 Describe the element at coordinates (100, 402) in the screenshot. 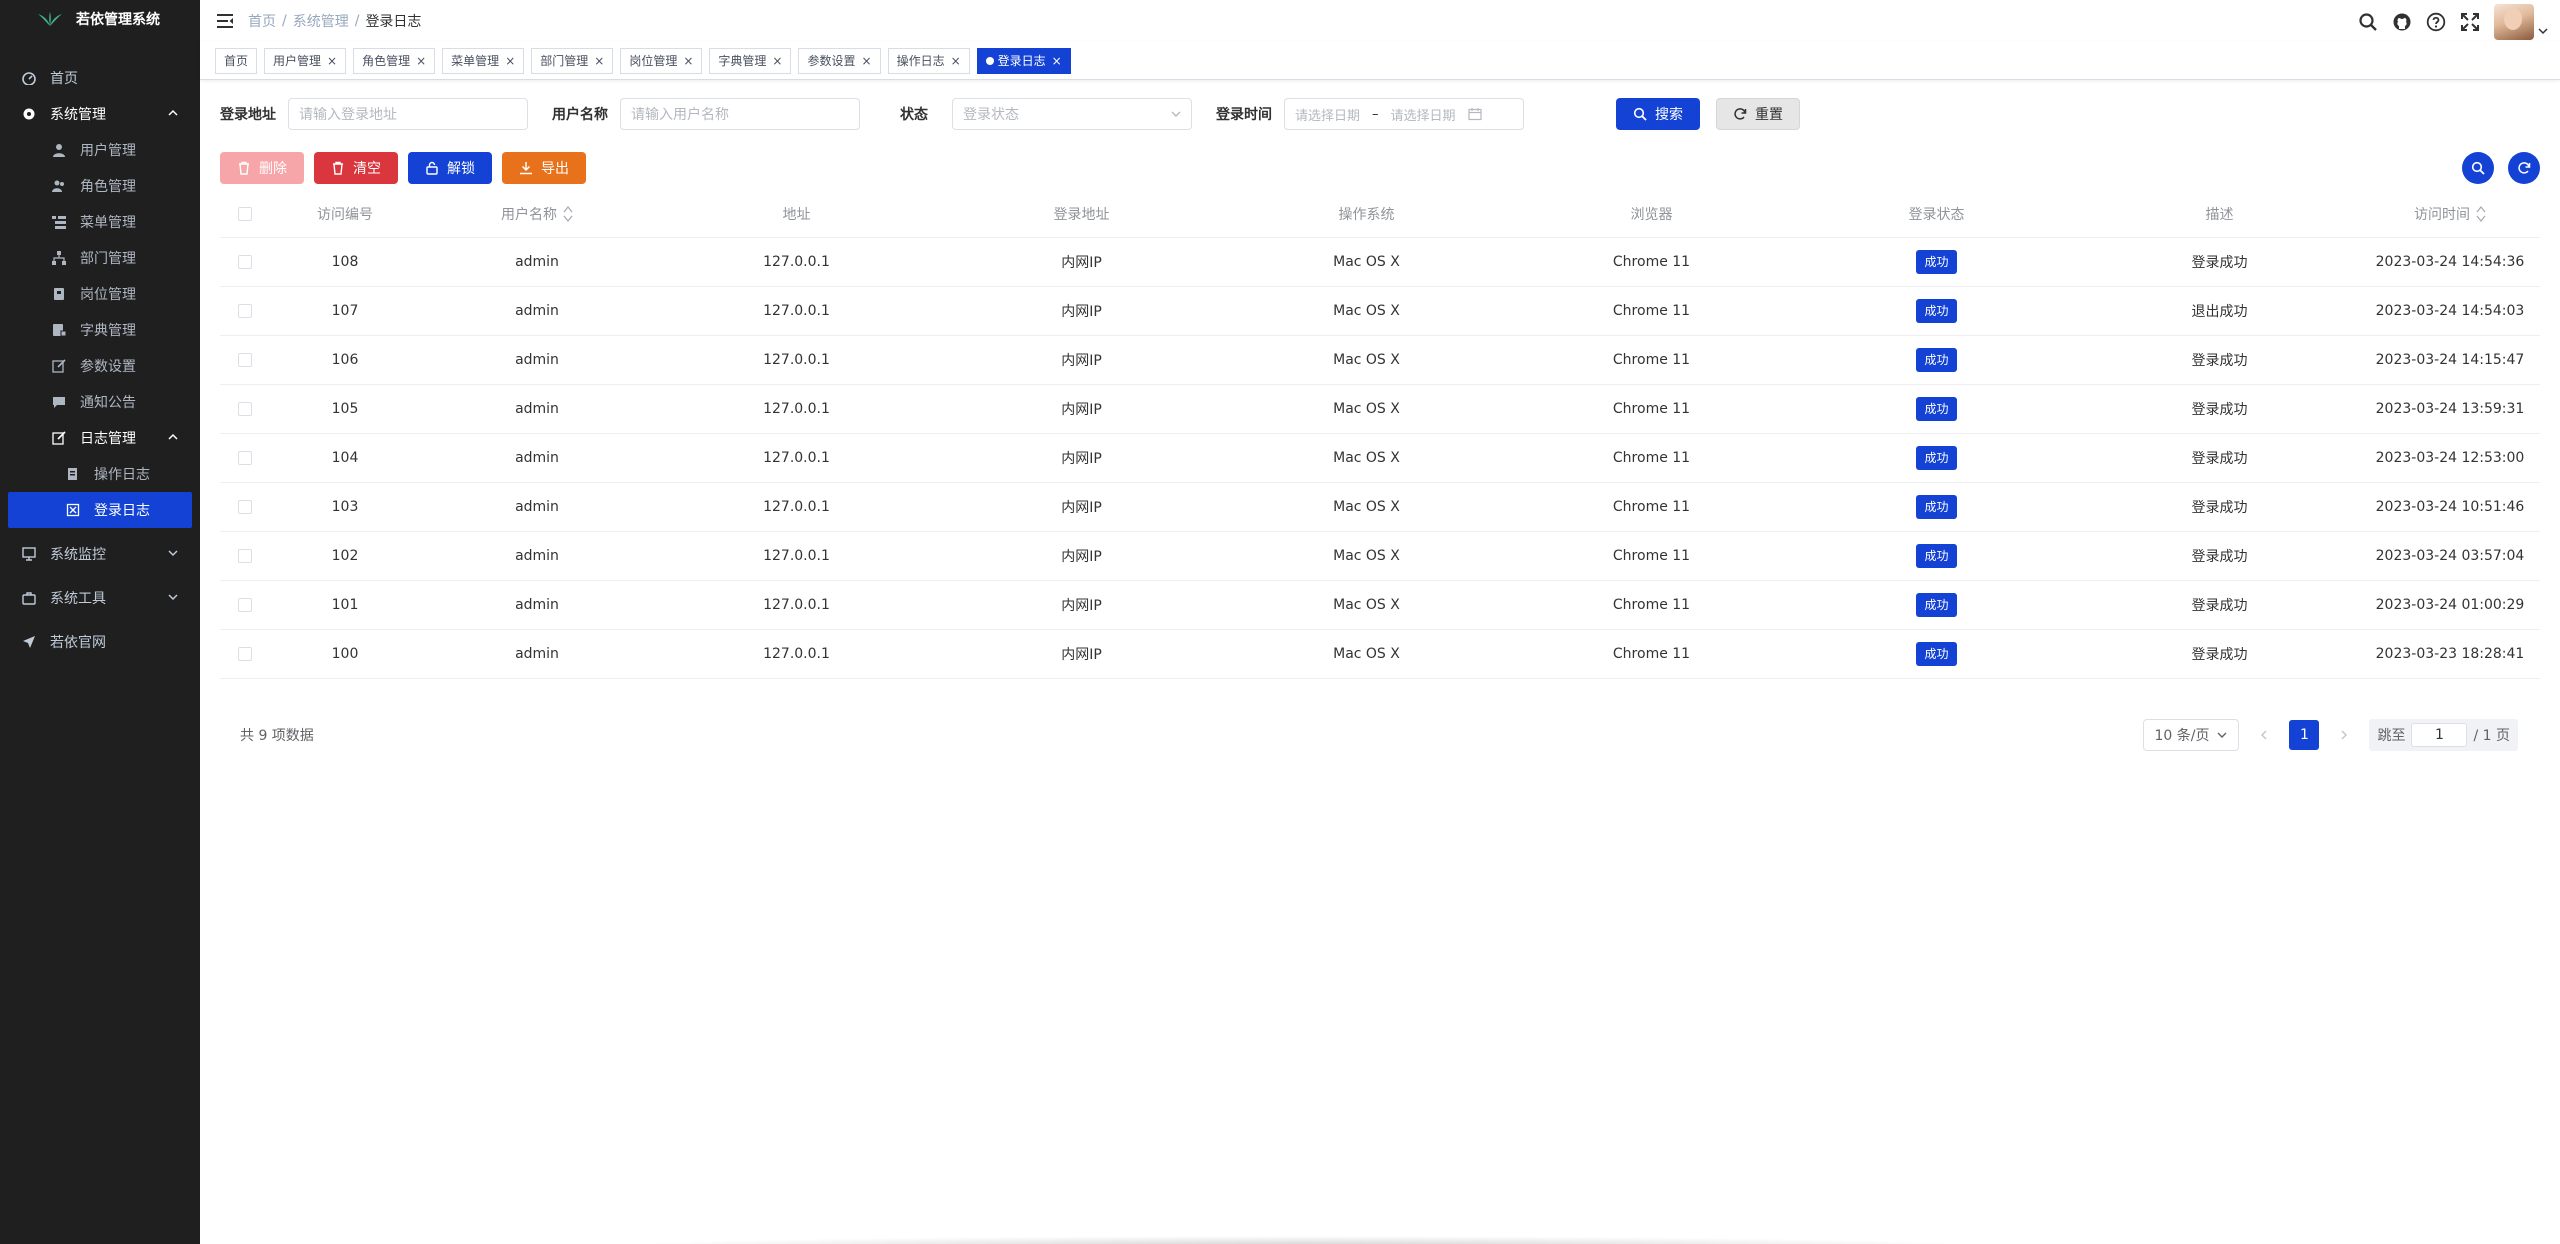

I see `sidebar-item-notice: 通知公告` at that location.